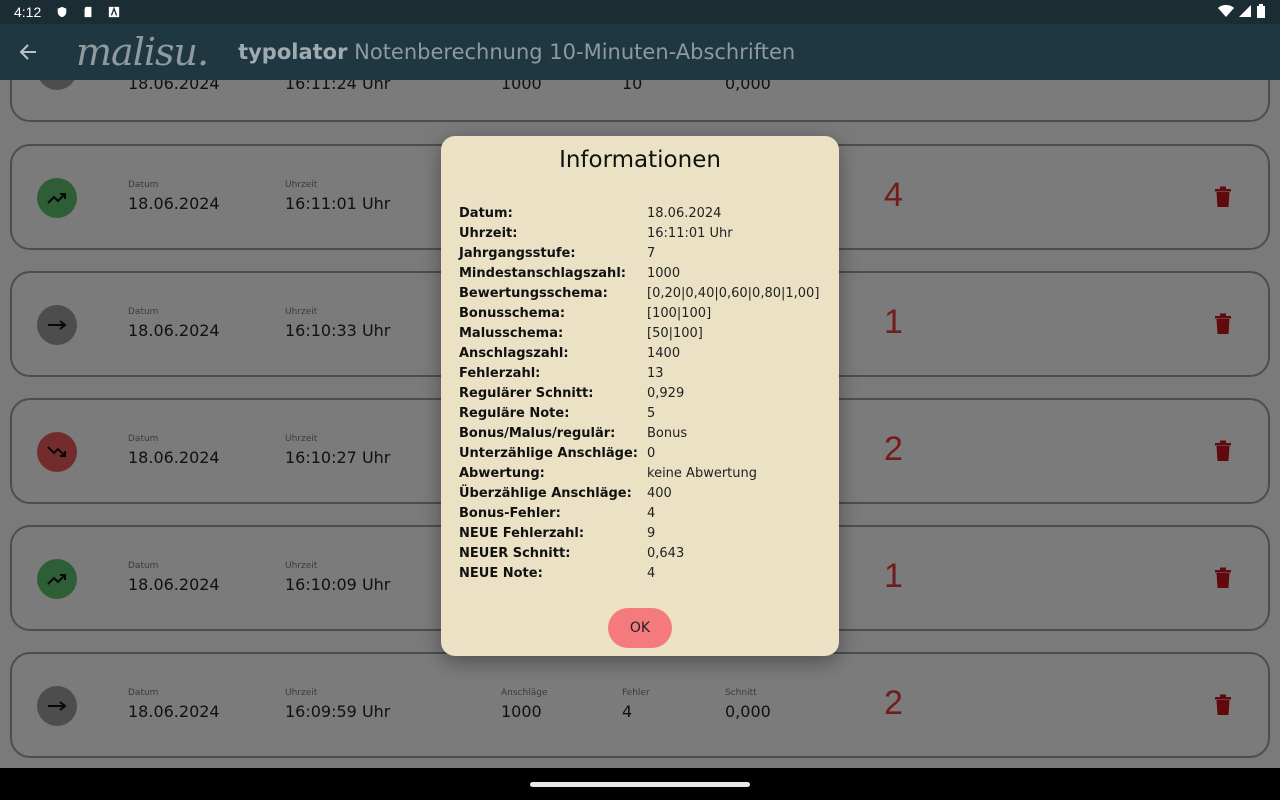  I want to click on info-row: NEUE Note: 4, so click(644, 573).